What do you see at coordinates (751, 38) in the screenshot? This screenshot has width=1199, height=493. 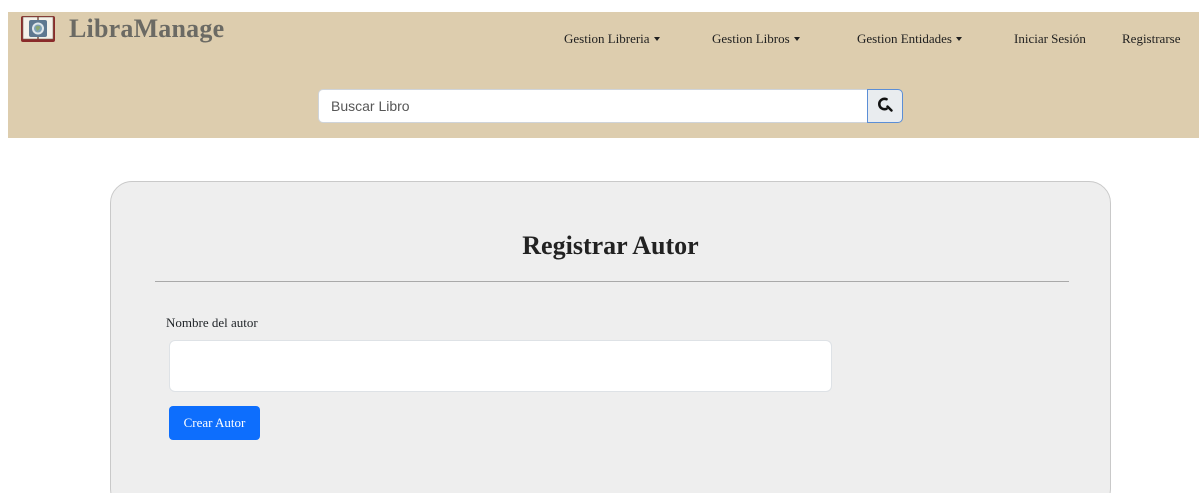 I see `nav-gestion-libros-label: Gestion Libros` at bounding box center [751, 38].